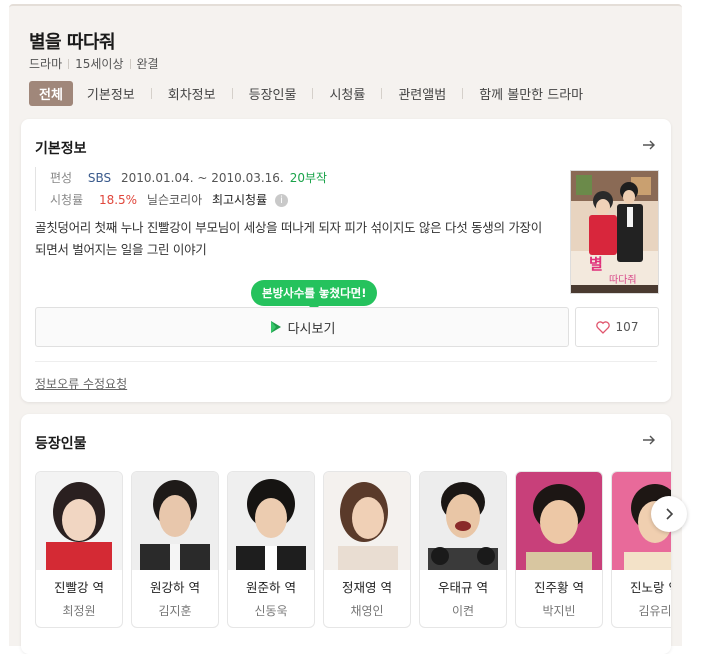 The image size is (726, 654). What do you see at coordinates (67, 200) in the screenshot?
I see `rating-label: 시청률` at bounding box center [67, 200].